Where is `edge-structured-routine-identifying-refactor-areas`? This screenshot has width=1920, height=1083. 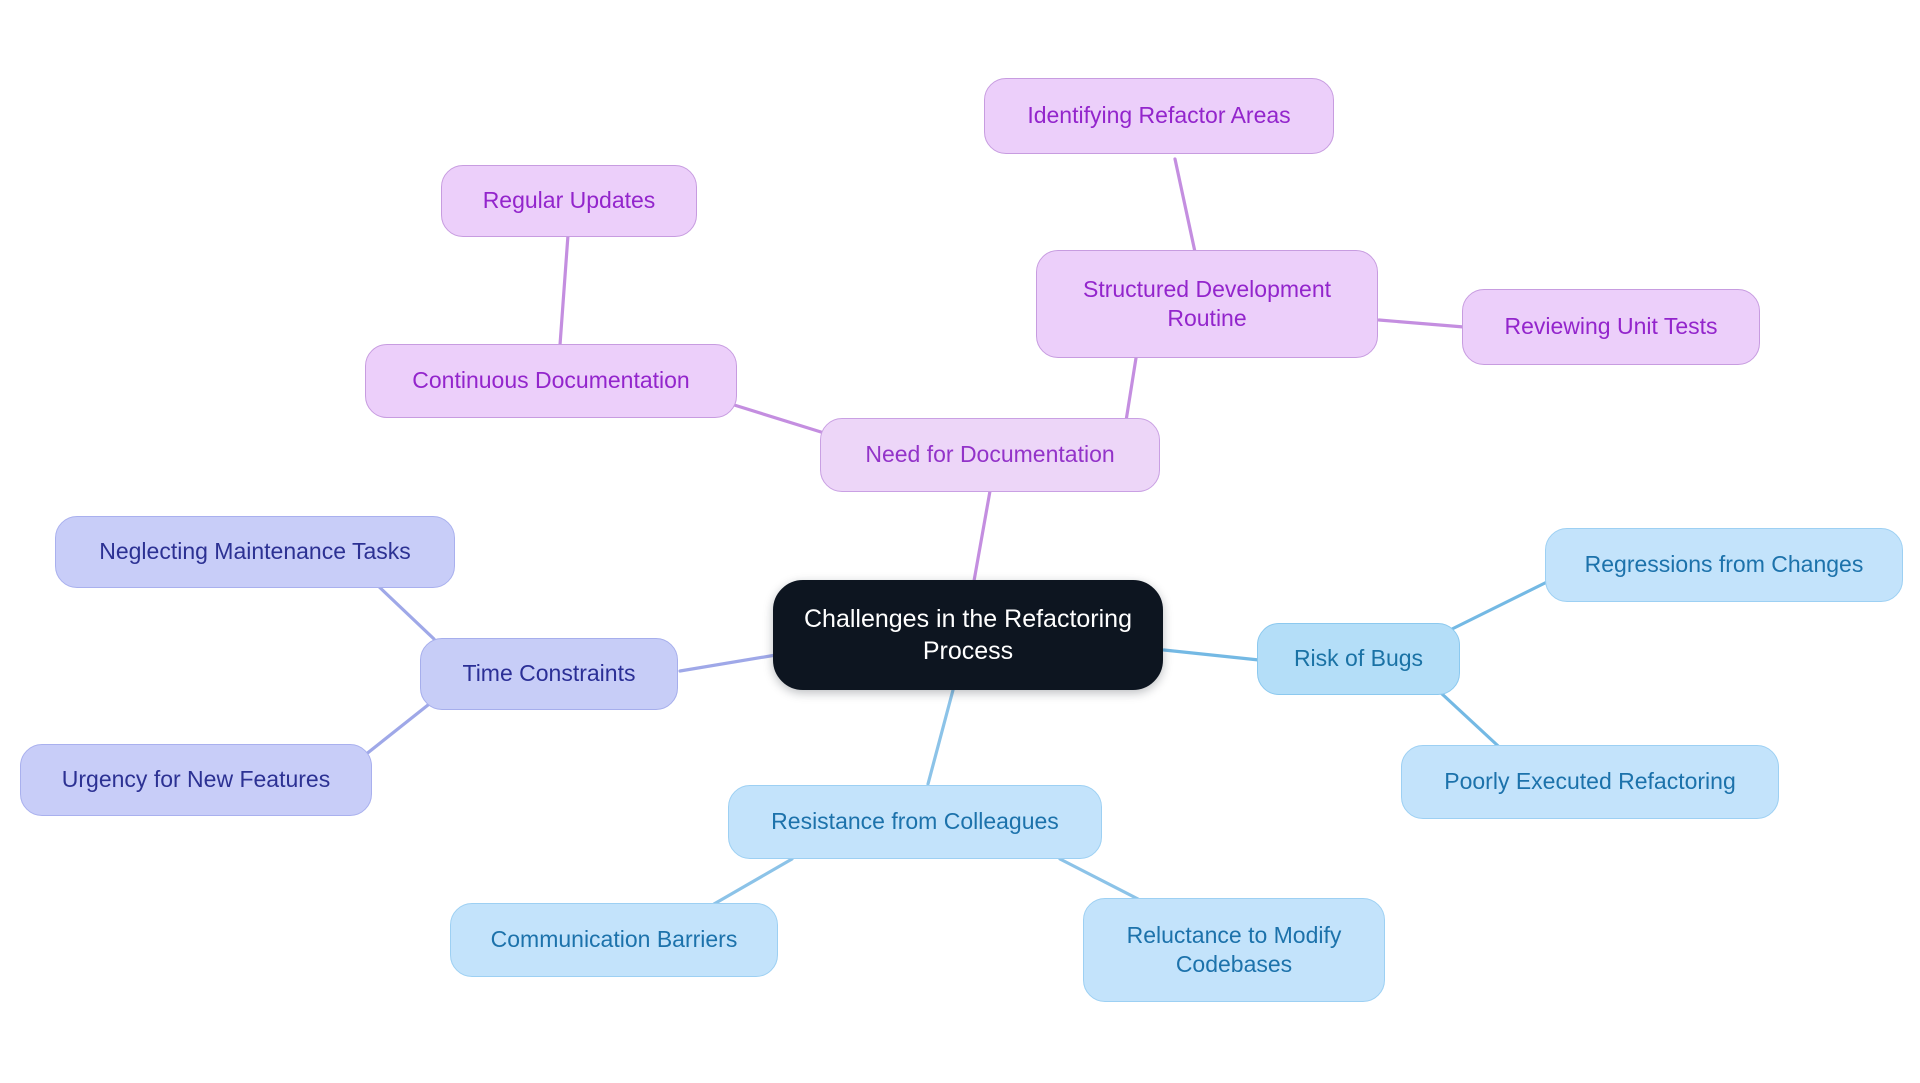
edge-structured-routine-identifying-refactor-areas is located at coordinates (1185, 205).